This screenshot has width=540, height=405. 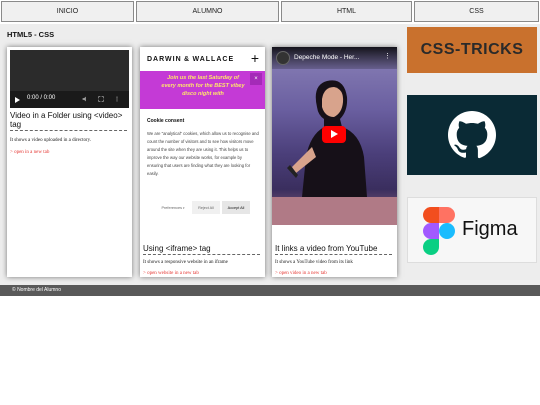 I want to click on video-controls: 0:00 / 0:00, so click(x=69, y=99).